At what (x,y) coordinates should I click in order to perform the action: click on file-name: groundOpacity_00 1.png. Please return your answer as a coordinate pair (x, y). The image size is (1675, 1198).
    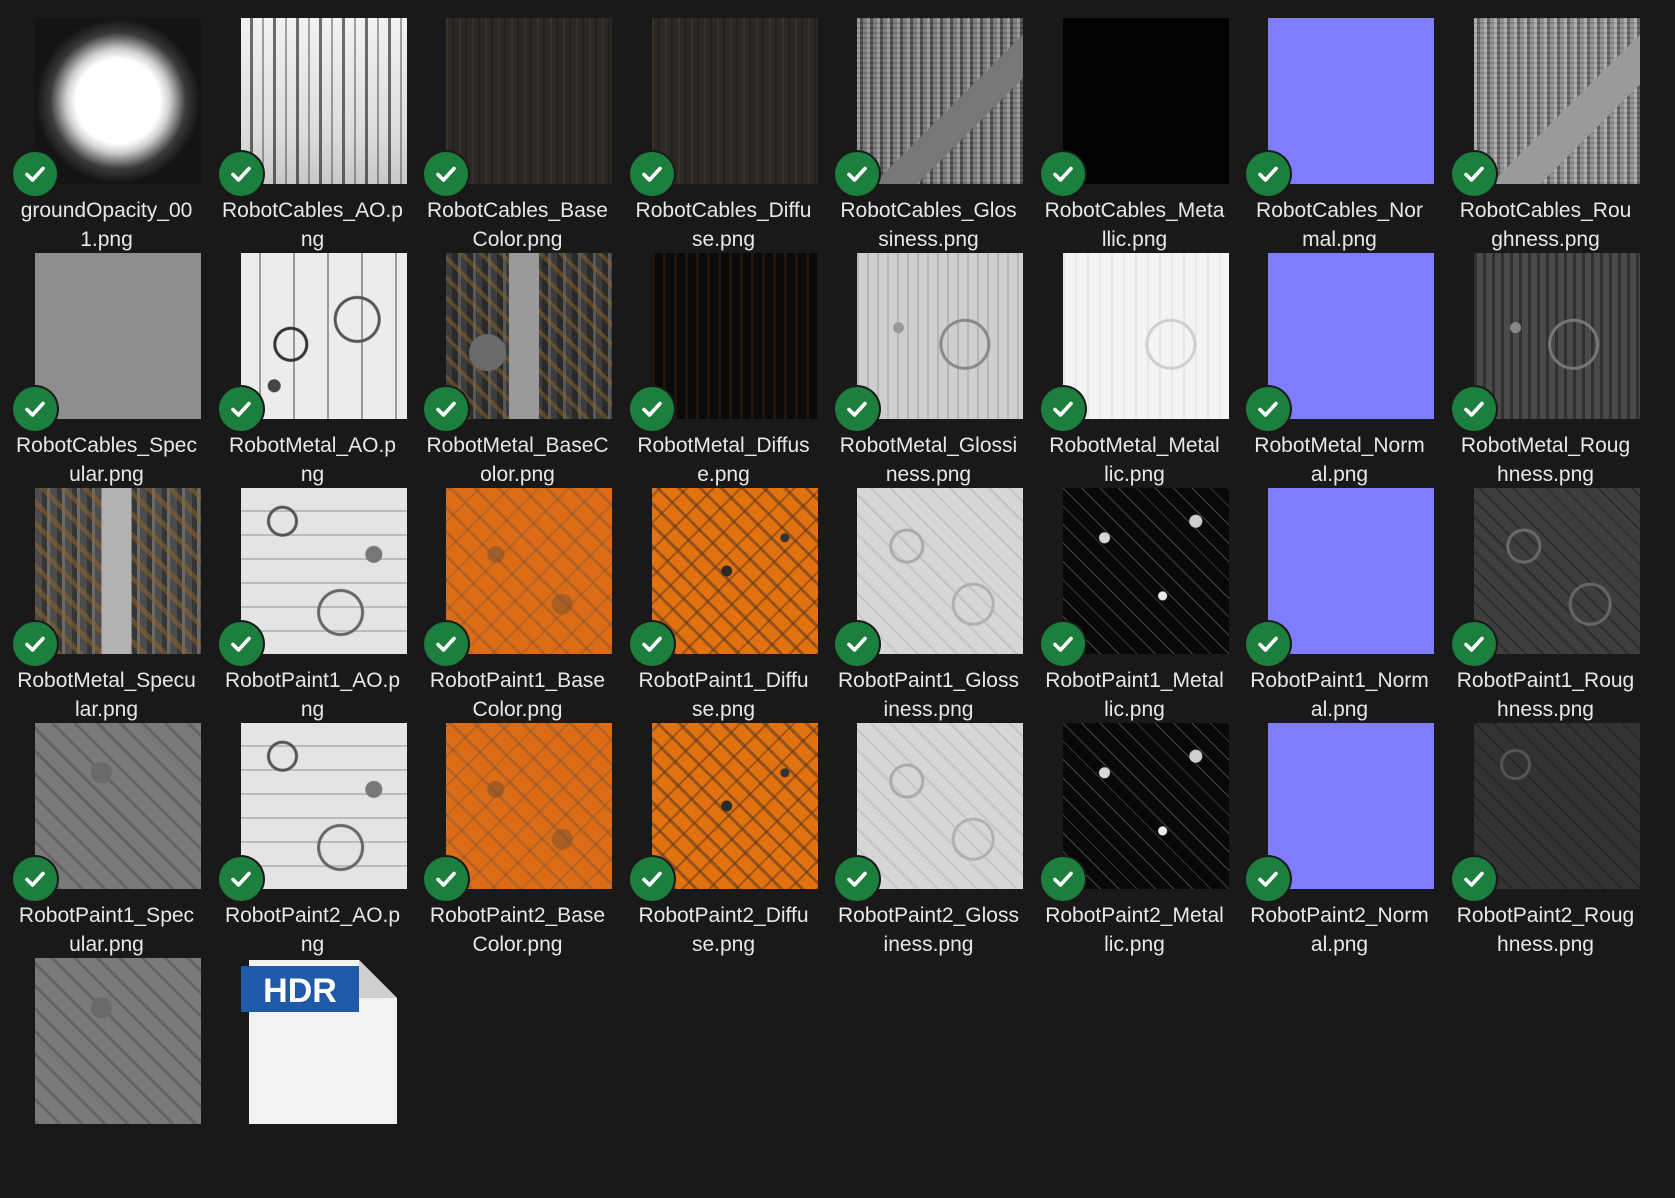
    Looking at the image, I should click on (106, 225).